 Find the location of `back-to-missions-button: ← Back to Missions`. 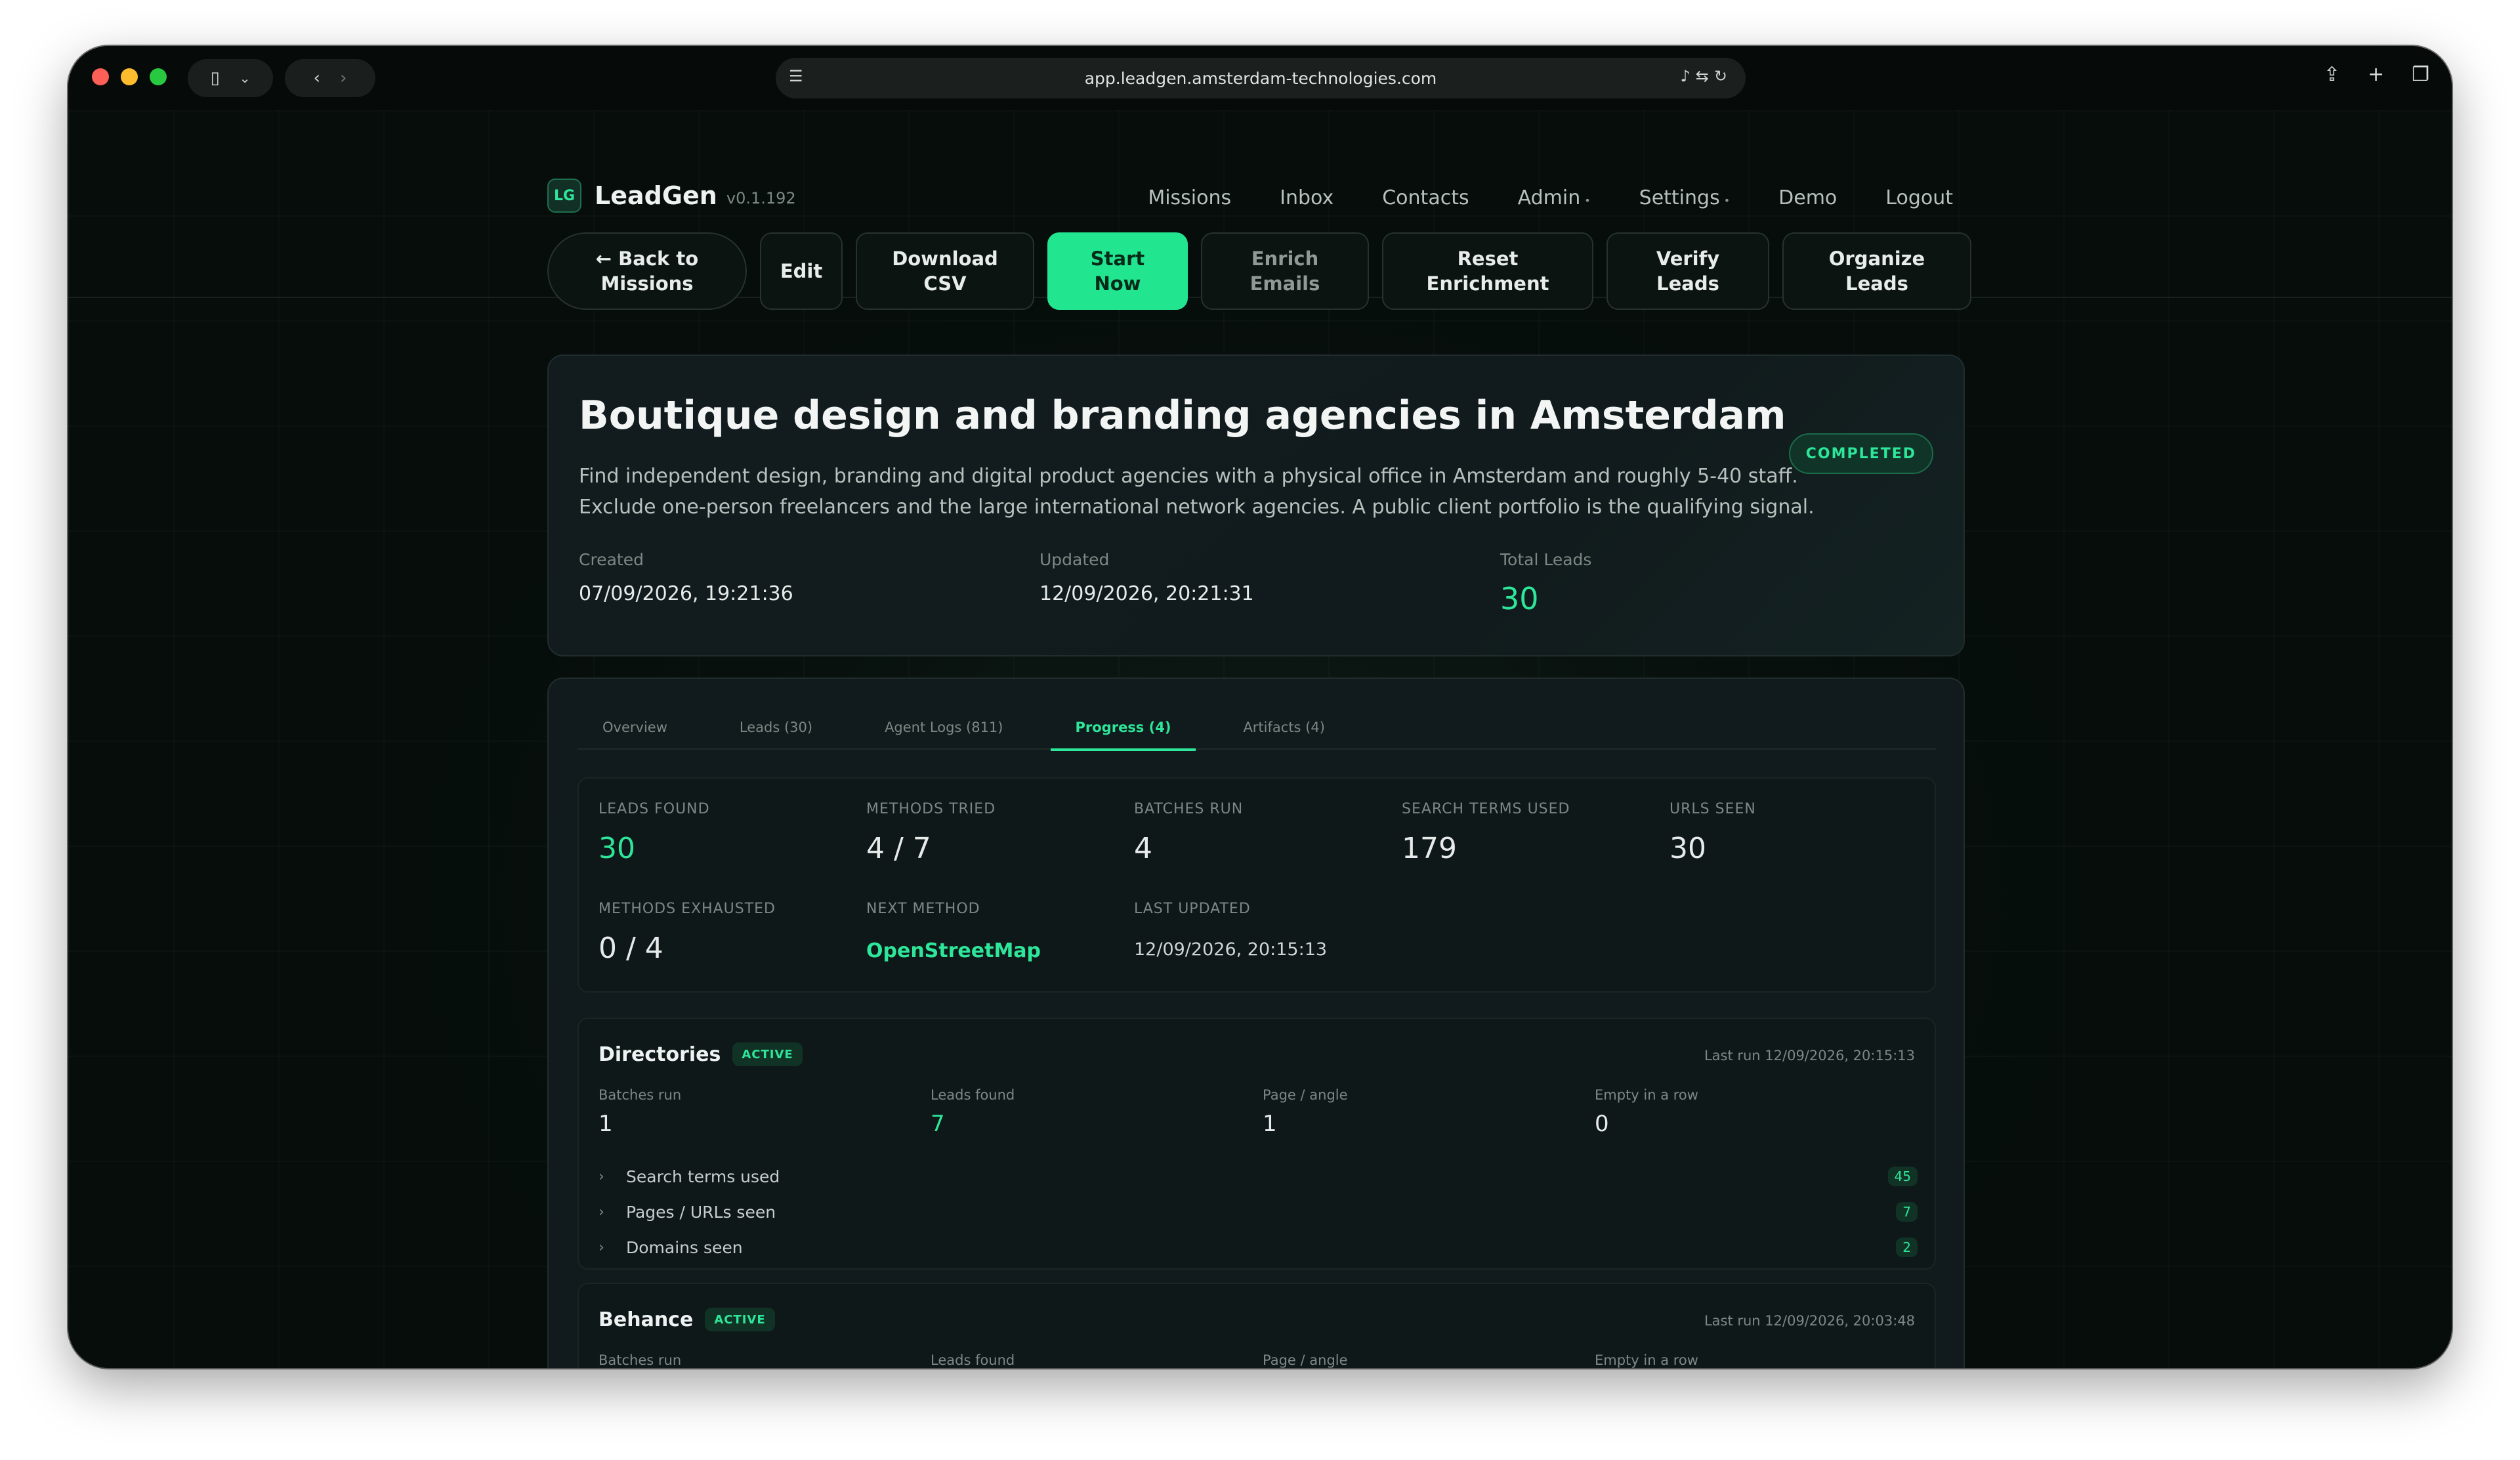

back-to-missions-button: ← Back to Missions is located at coordinates (647, 271).